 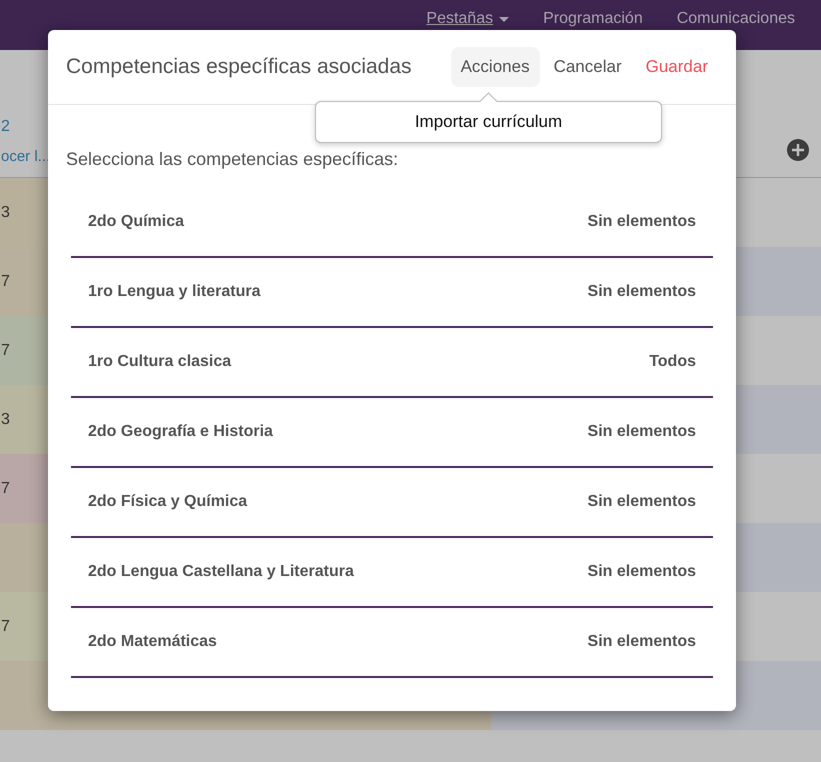 What do you see at coordinates (180, 432) in the screenshot?
I see `item-name: 2do Geografía e Historia` at bounding box center [180, 432].